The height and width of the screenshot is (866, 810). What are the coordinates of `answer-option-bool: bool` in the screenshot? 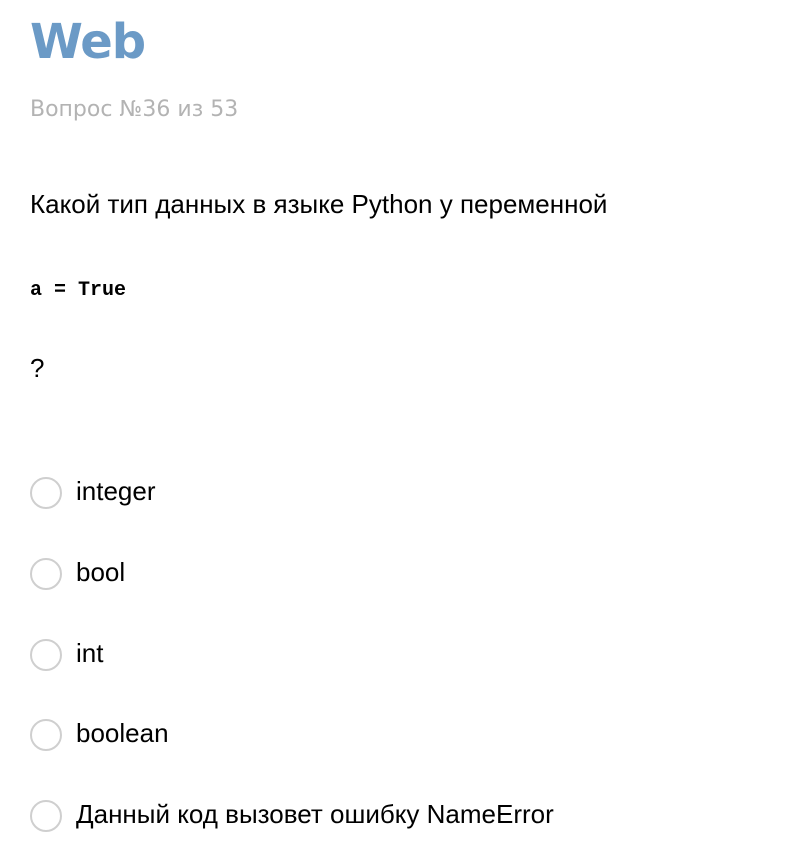 It's located at (77, 574).